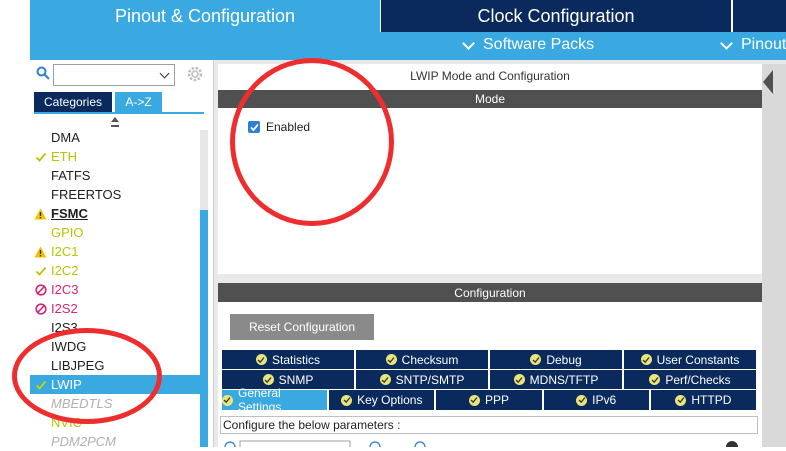 The image size is (786, 451). I want to click on search-icon, so click(43, 73).